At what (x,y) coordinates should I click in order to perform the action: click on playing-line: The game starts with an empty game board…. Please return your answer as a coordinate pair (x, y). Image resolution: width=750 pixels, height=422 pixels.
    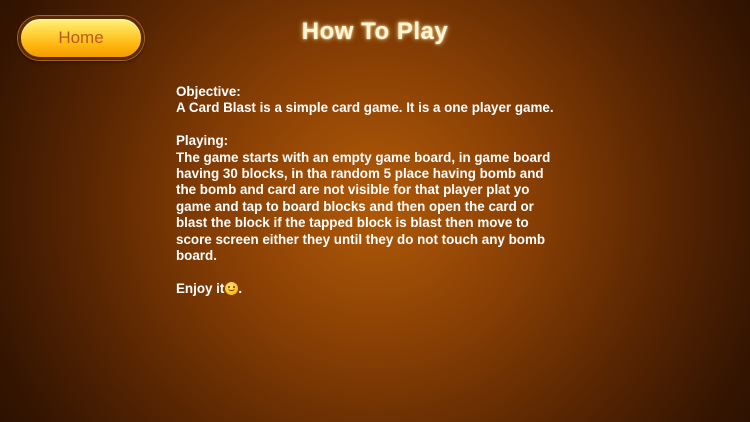
    Looking at the image, I should click on (363, 157).